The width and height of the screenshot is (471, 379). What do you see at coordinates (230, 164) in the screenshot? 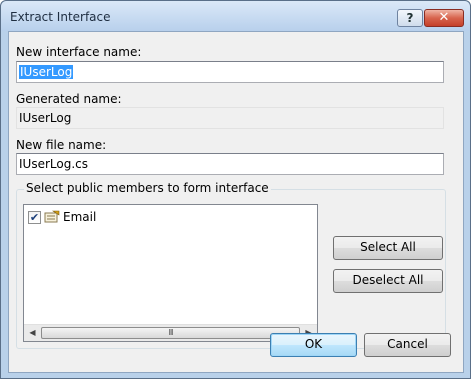
I see `file-name-input: IUserLog.cs` at bounding box center [230, 164].